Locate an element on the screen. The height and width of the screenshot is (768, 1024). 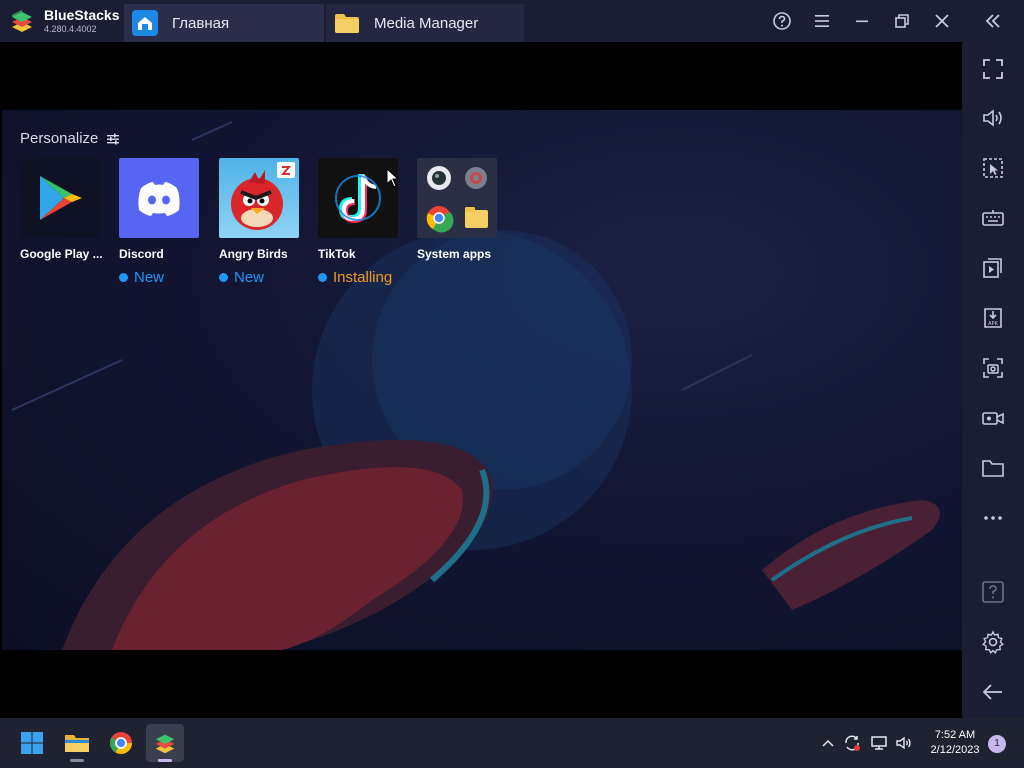
volume-icon is located at coordinates (992, 118).